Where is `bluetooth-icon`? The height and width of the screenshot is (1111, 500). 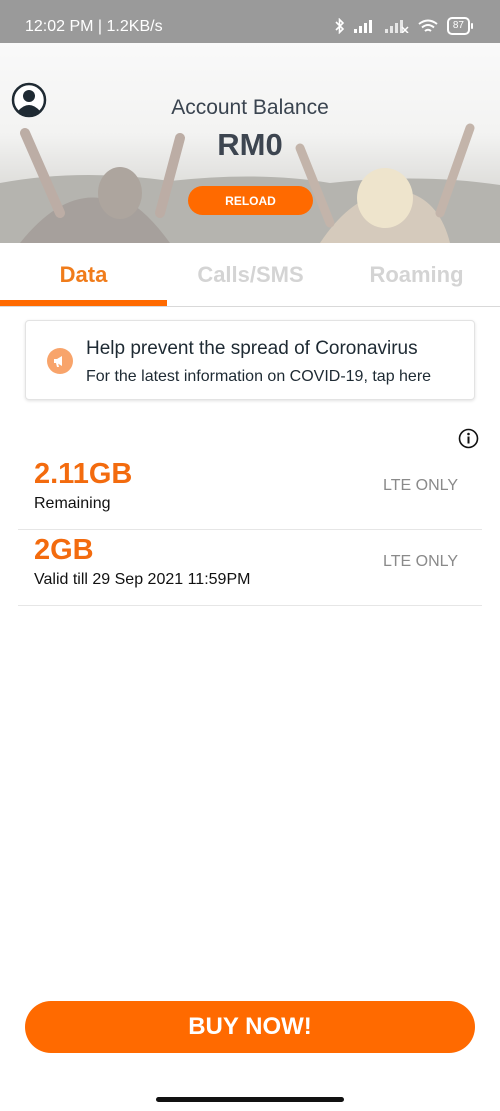
bluetooth-icon is located at coordinates (340, 26).